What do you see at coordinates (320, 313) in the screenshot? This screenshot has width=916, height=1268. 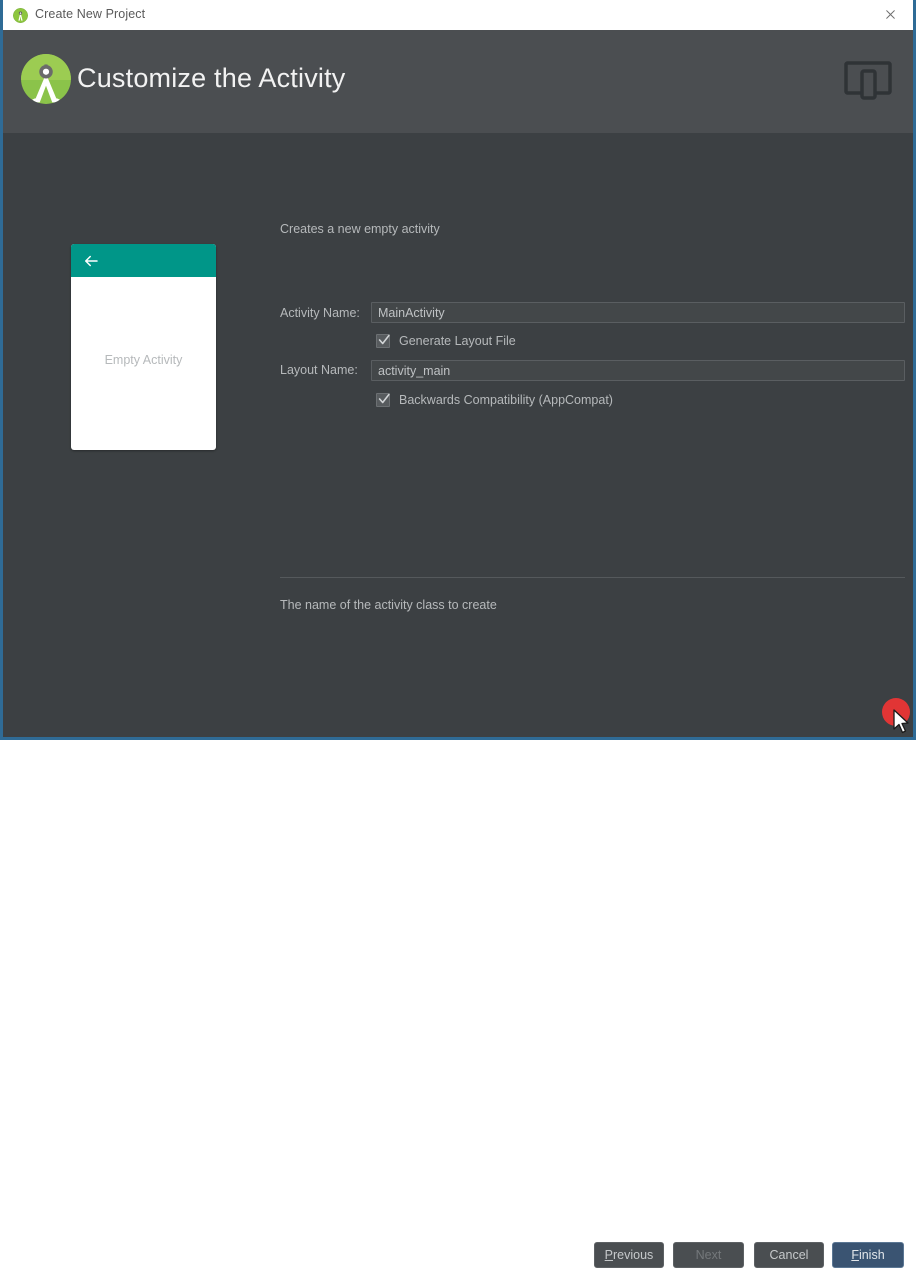 I see `activity-name-label: Activity Name:` at bounding box center [320, 313].